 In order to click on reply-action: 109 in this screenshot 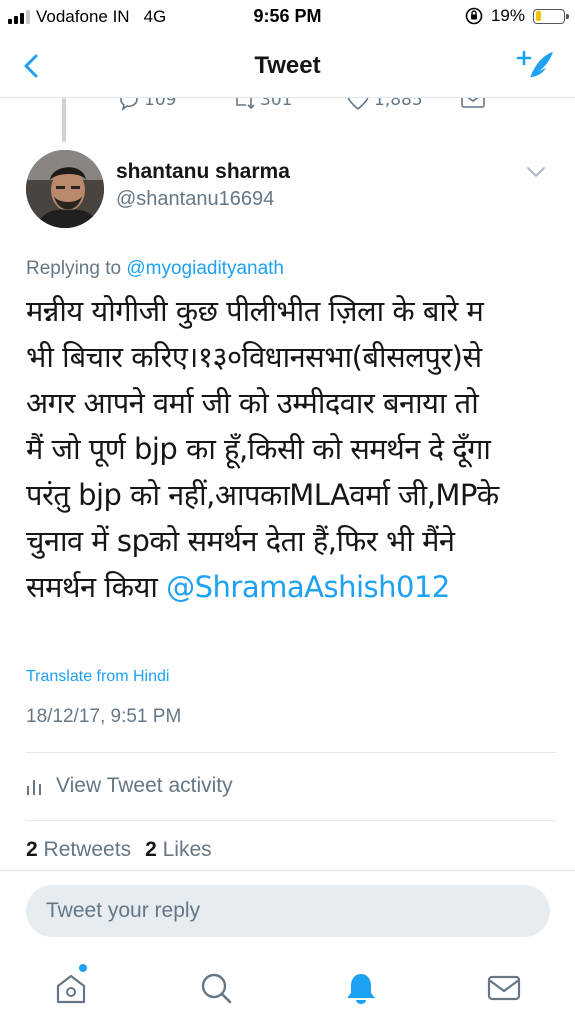, I will do `click(147, 104)`.